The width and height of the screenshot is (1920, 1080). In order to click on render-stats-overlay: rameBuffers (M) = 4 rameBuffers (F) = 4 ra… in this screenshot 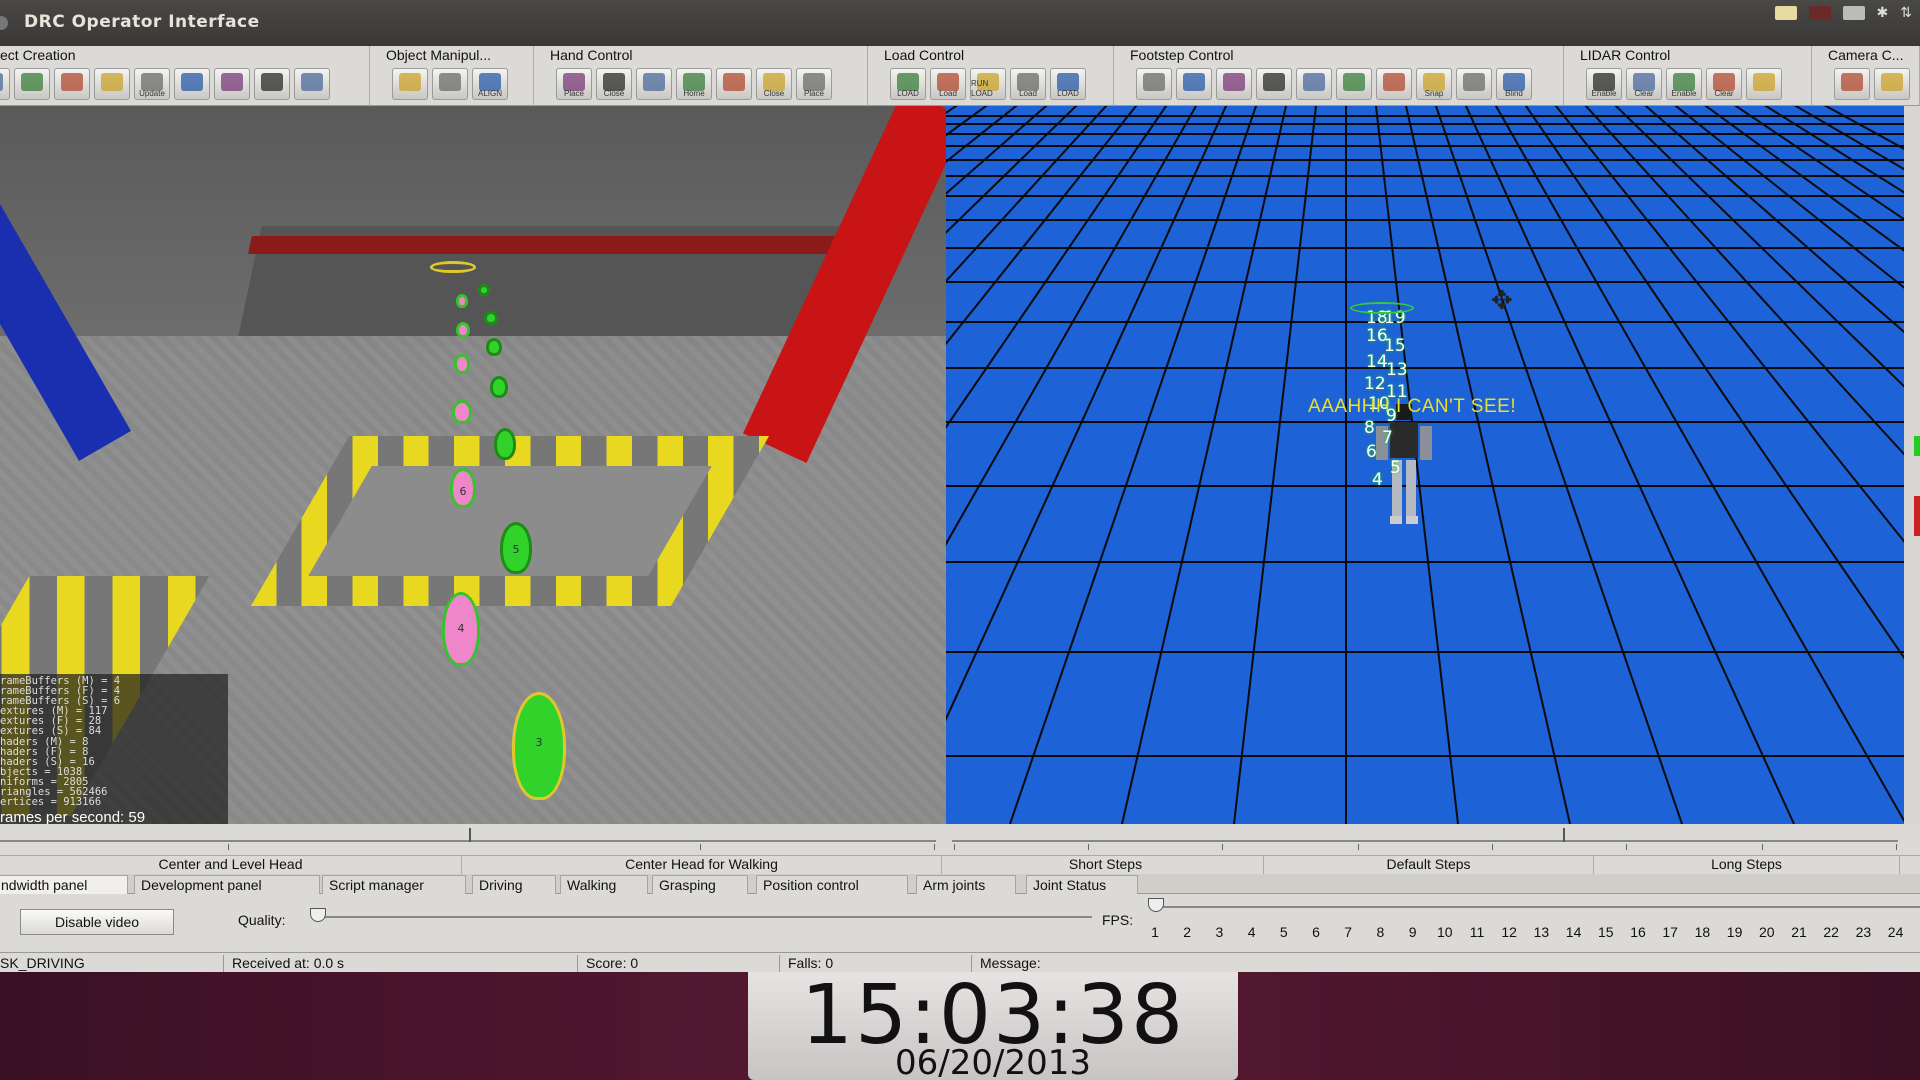, I will do `click(114, 749)`.